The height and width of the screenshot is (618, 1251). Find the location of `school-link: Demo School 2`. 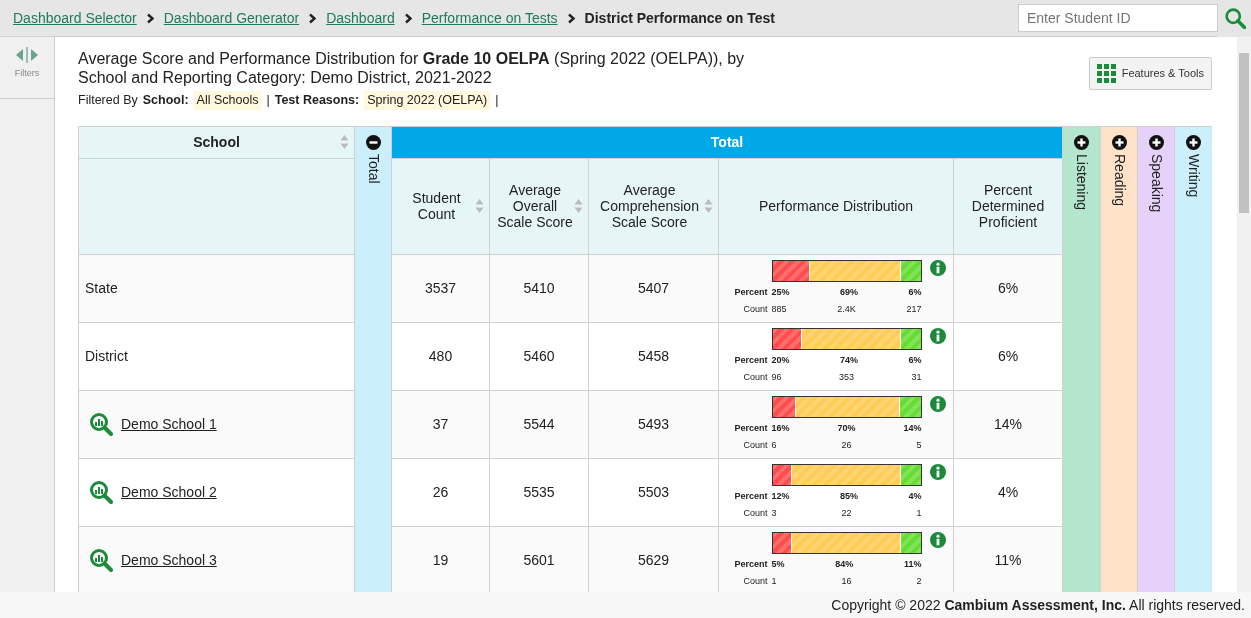

school-link: Demo School 2 is located at coordinates (169, 492).